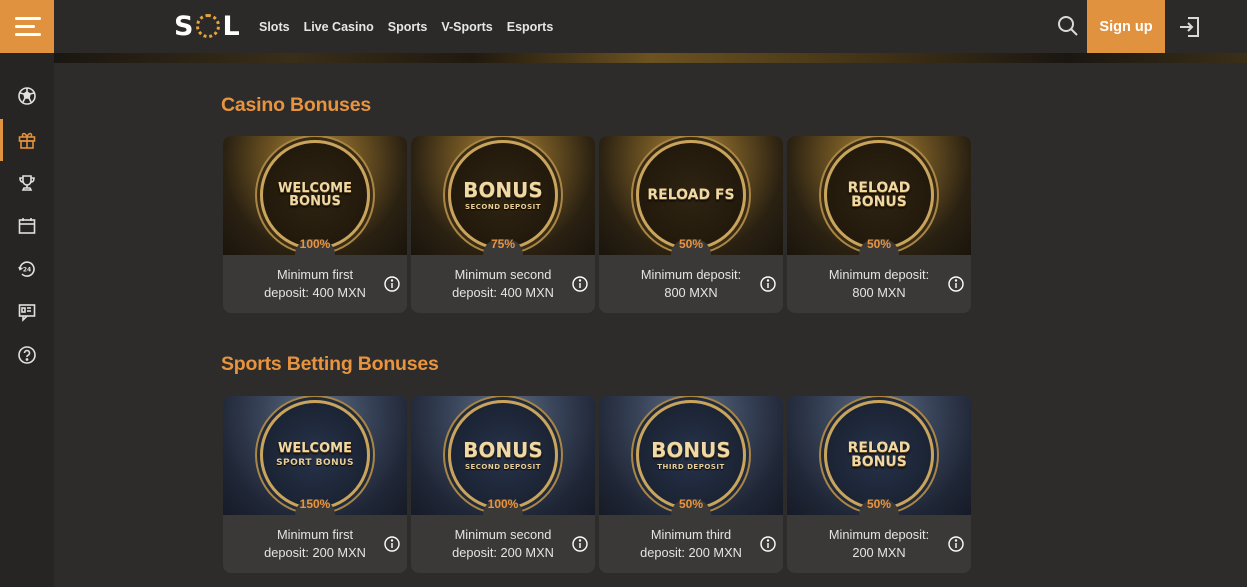 Image resolution: width=1247 pixels, height=587 pixels. I want to click on nav-live-casino: Live Casino, so click(339, 27).